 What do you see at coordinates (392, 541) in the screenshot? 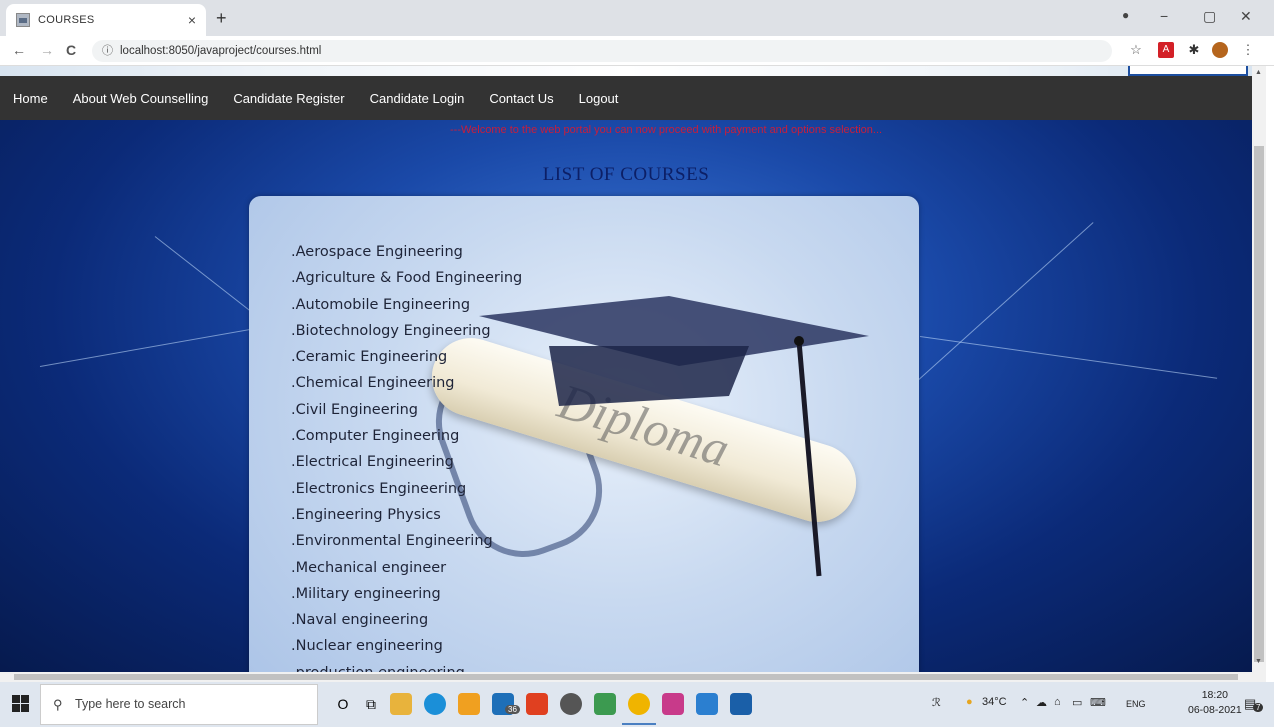
I see `list-item: .Environmental Engineering` at bounding box center [392, 541].